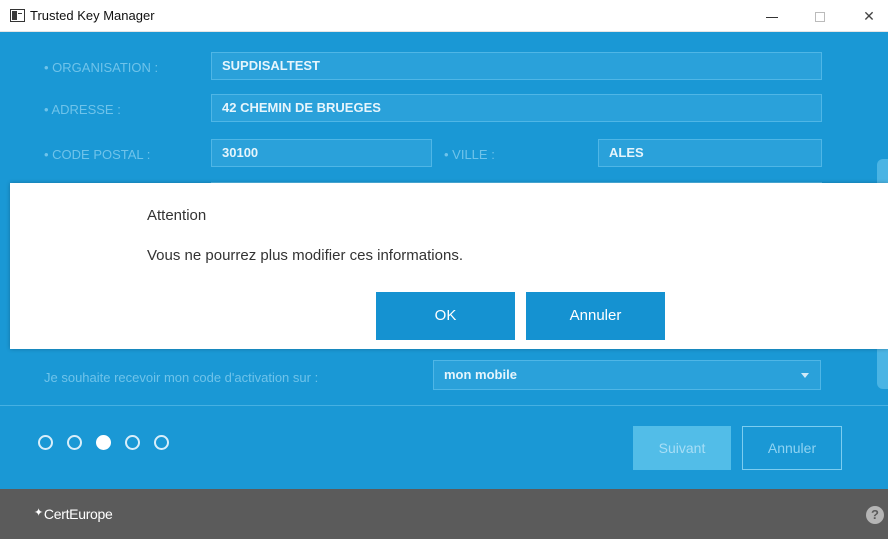  Describe the element at coordinates (17, 15) in the screenshot. I see `app-icon` at that location.